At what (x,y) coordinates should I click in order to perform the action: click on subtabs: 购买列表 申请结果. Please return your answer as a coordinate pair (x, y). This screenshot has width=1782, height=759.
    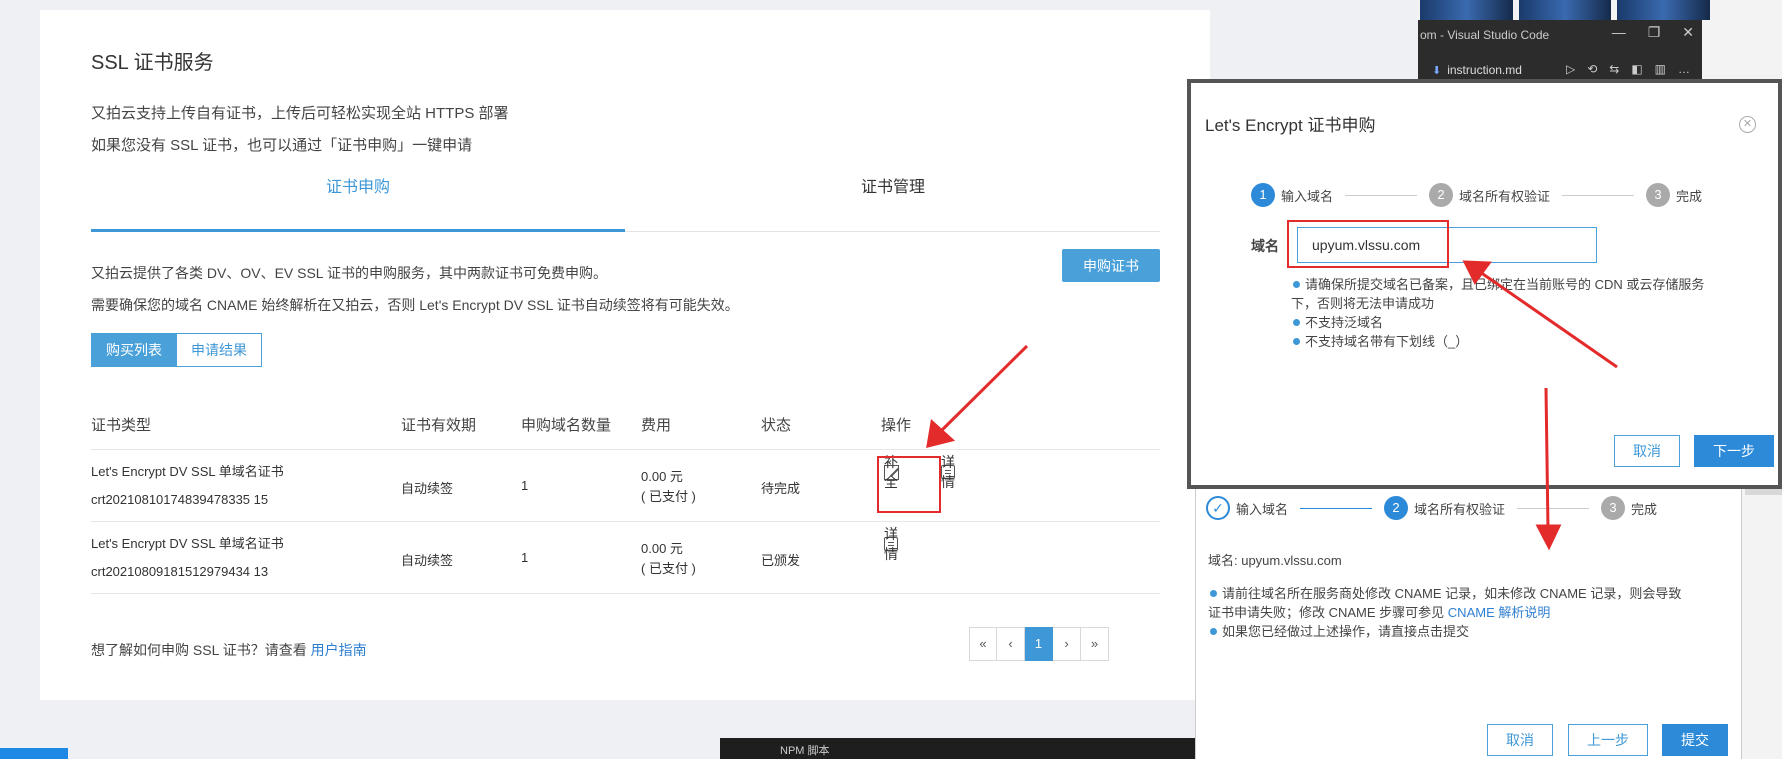
    Looking at the image, I should click on (176, 350).